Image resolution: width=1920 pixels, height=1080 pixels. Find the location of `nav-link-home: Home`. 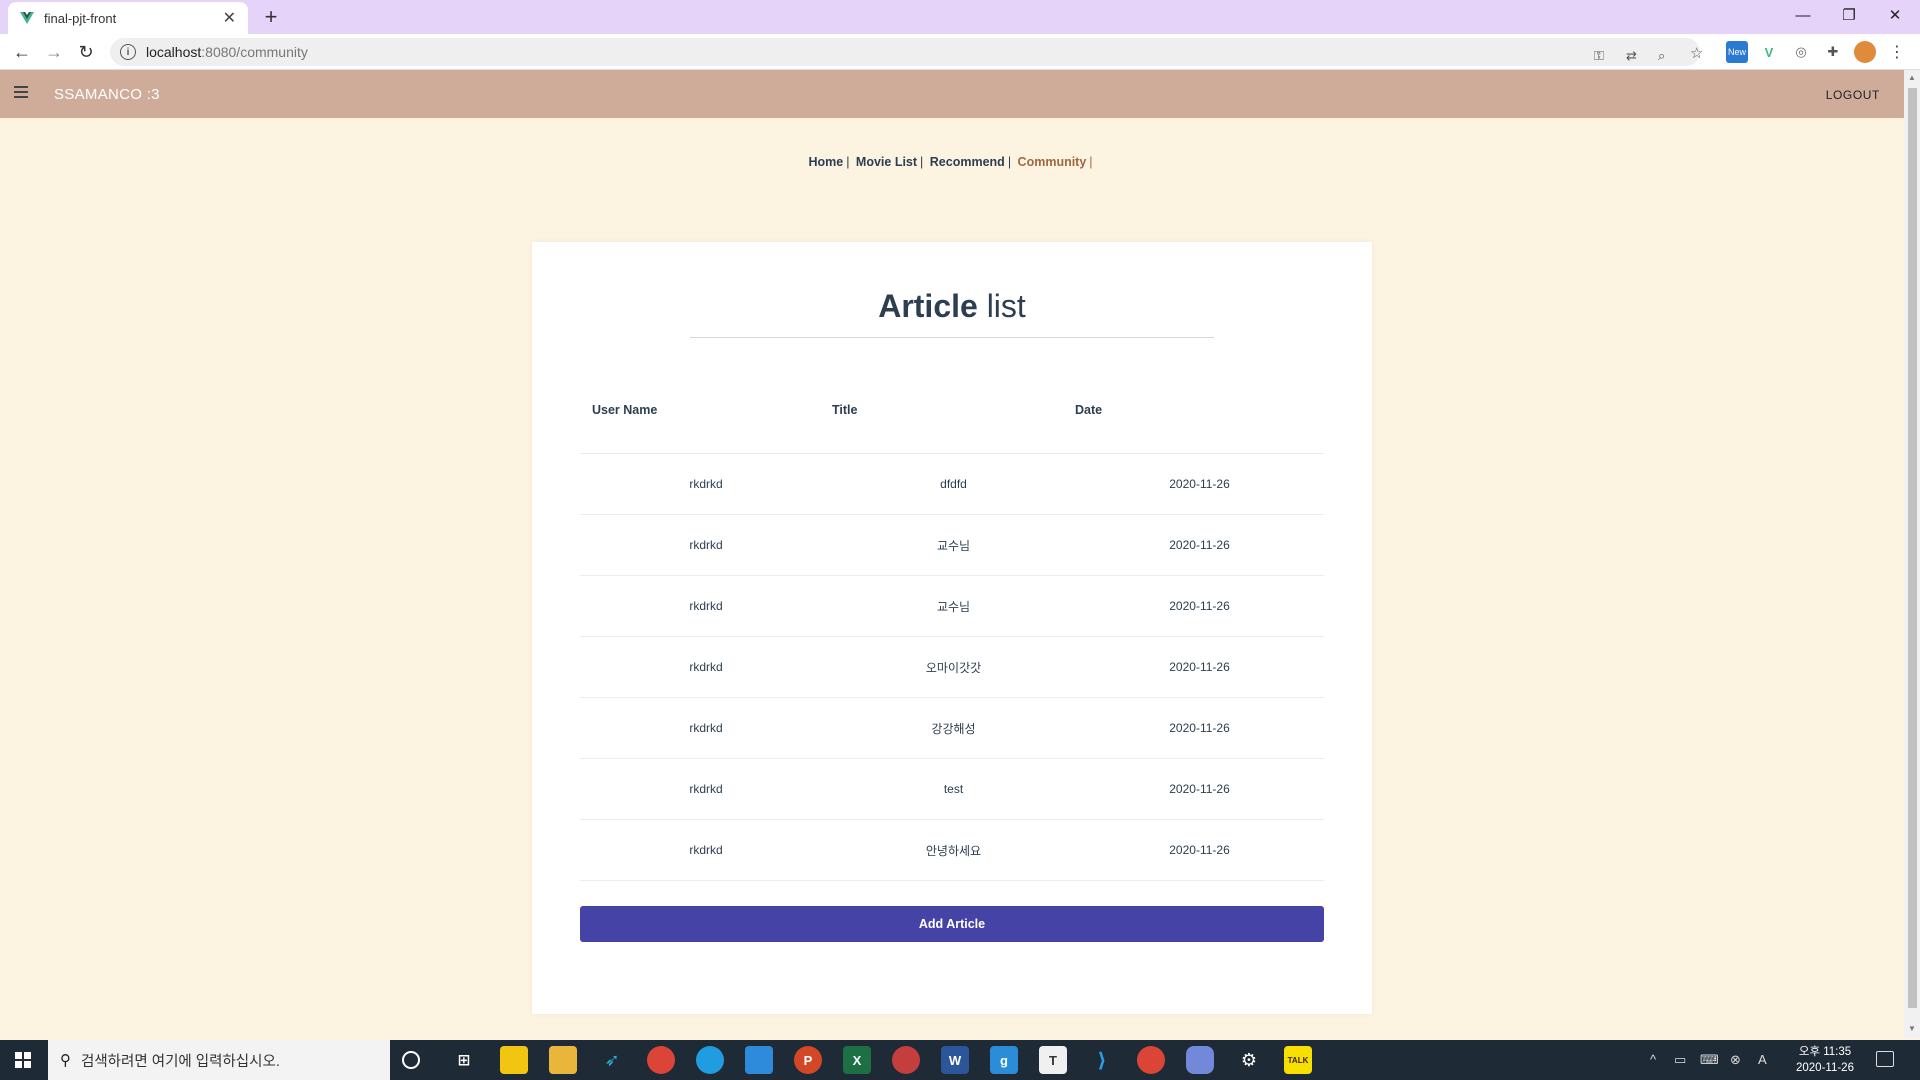

nav-link-home: Home is located at coordinates (825, 162).